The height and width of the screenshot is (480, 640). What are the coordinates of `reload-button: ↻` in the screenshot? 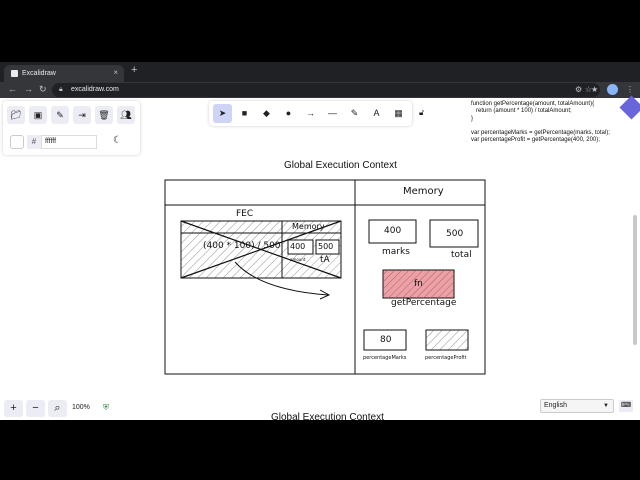 It's located at (43, 89).